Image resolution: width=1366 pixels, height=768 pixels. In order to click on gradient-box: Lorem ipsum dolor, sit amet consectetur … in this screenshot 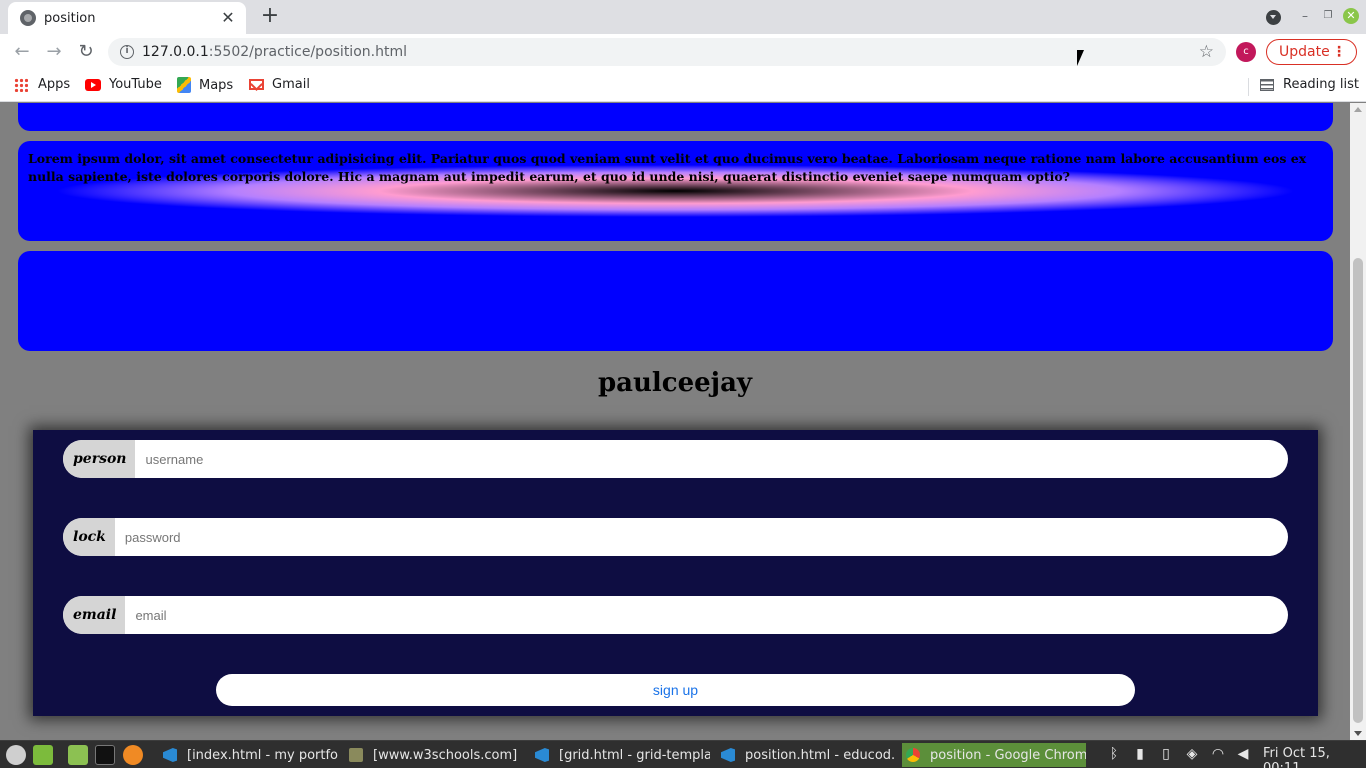, I will do `click(675, 191)`.